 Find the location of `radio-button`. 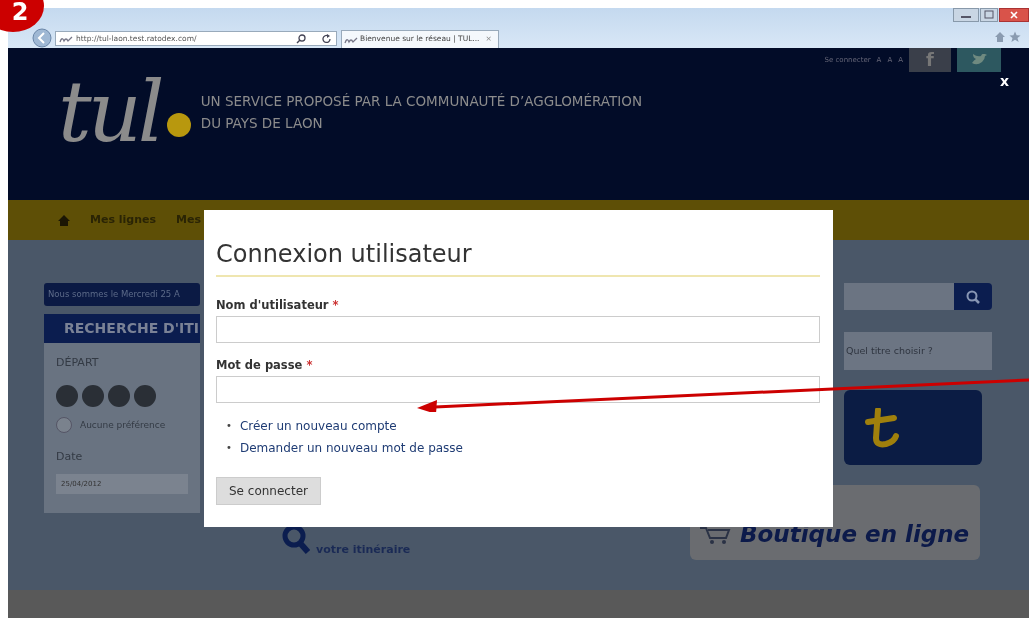

radio-button is located at coordinates (64, 425).